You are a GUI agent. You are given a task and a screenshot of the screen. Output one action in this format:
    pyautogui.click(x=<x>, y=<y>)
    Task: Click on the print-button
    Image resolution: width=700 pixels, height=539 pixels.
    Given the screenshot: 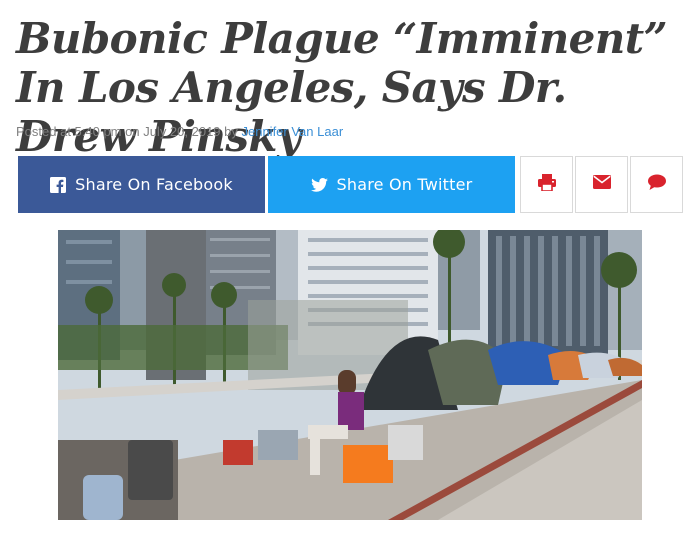 What is the action you would take?
    pyautogui.click(x=546, y=184)
    